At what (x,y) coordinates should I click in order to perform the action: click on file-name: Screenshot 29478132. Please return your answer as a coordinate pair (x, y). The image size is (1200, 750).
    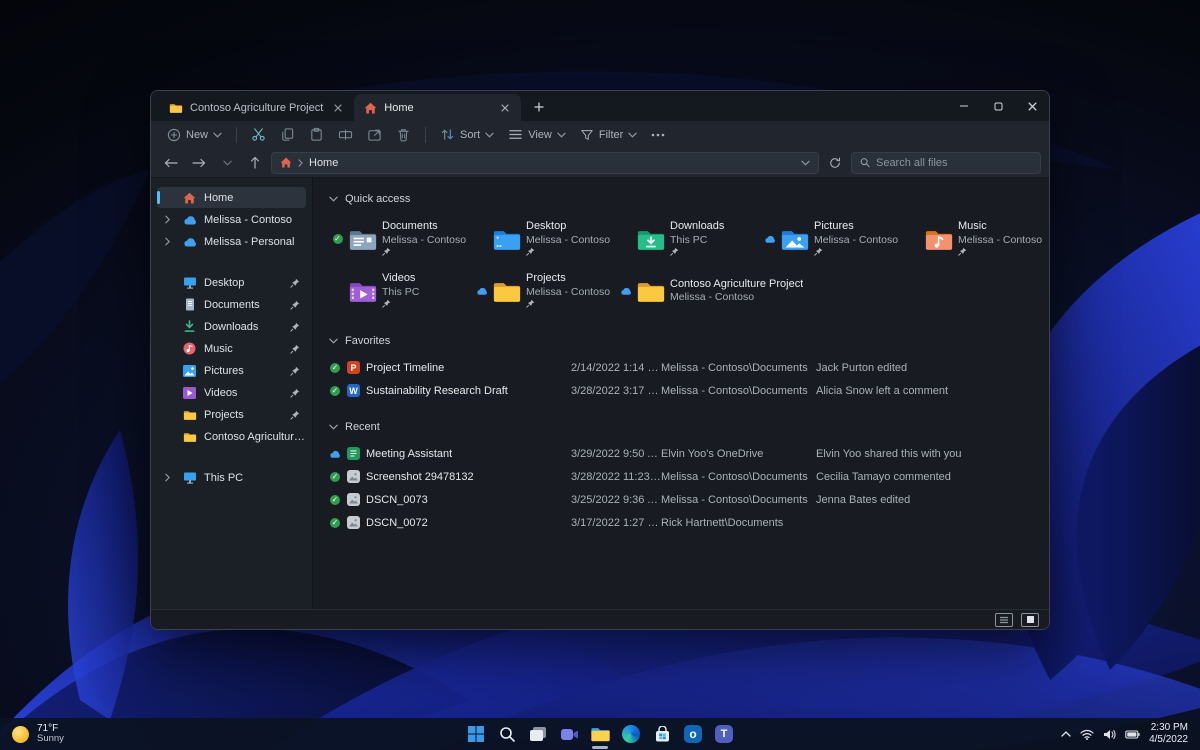
    Looking at the image, I should click on (420, 476).